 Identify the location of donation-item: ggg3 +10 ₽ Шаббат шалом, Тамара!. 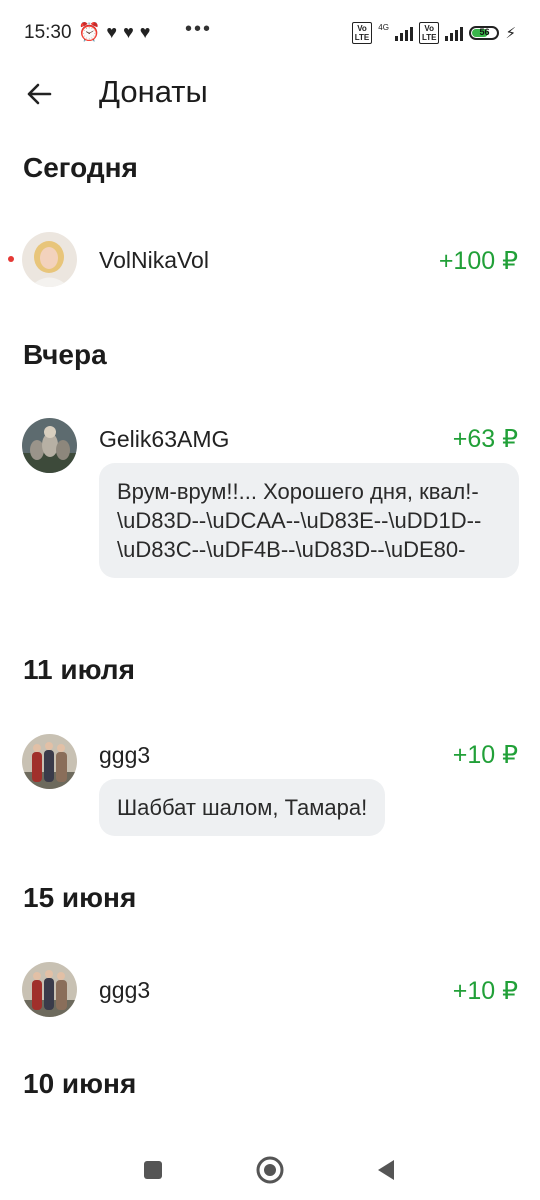
(270, 784).